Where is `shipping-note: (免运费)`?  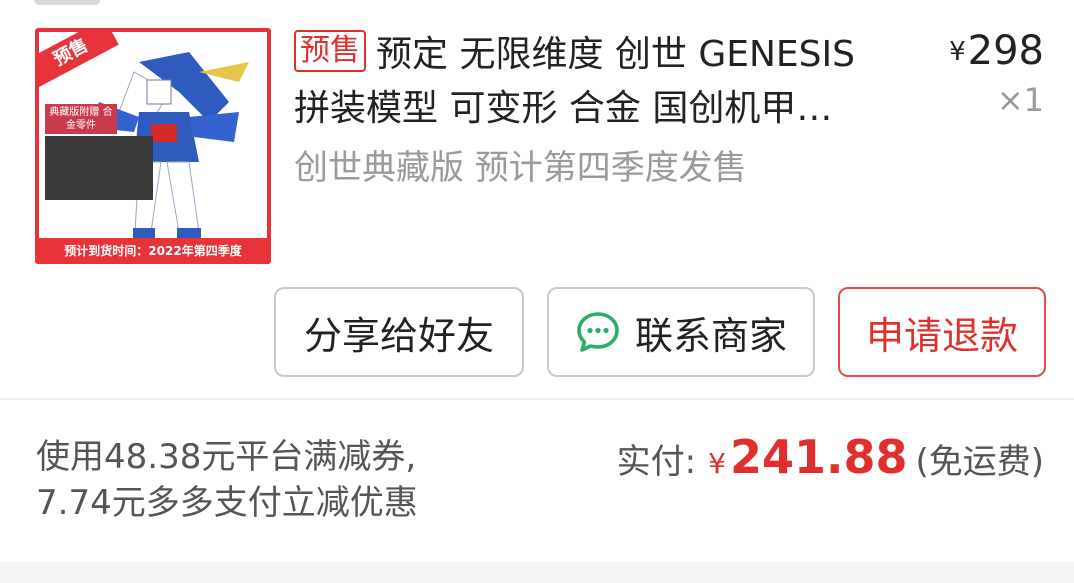 shipping-note: (免运费) is located at coordinates (979, 462).